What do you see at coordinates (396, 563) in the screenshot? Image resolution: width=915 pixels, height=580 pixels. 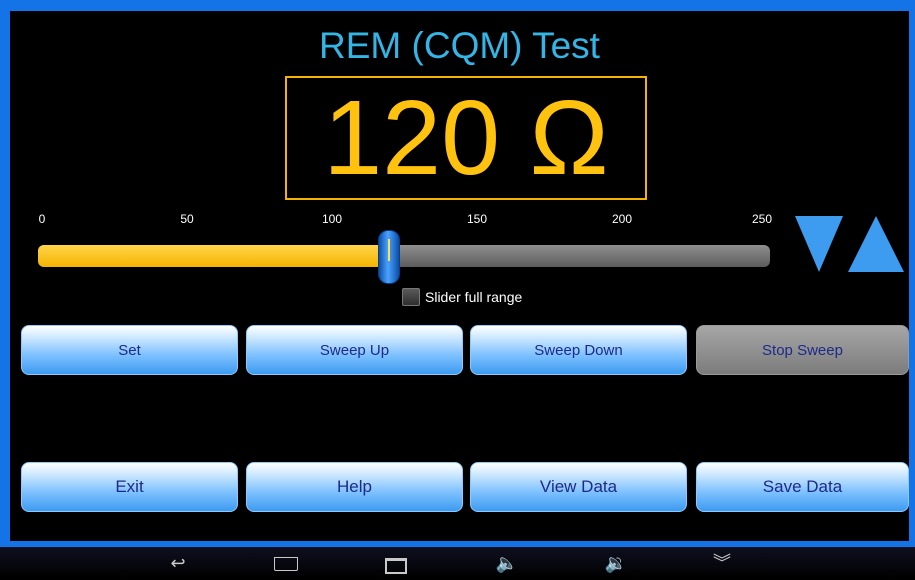 I see `recent-apps-icon` at bounding box center [396, 563].